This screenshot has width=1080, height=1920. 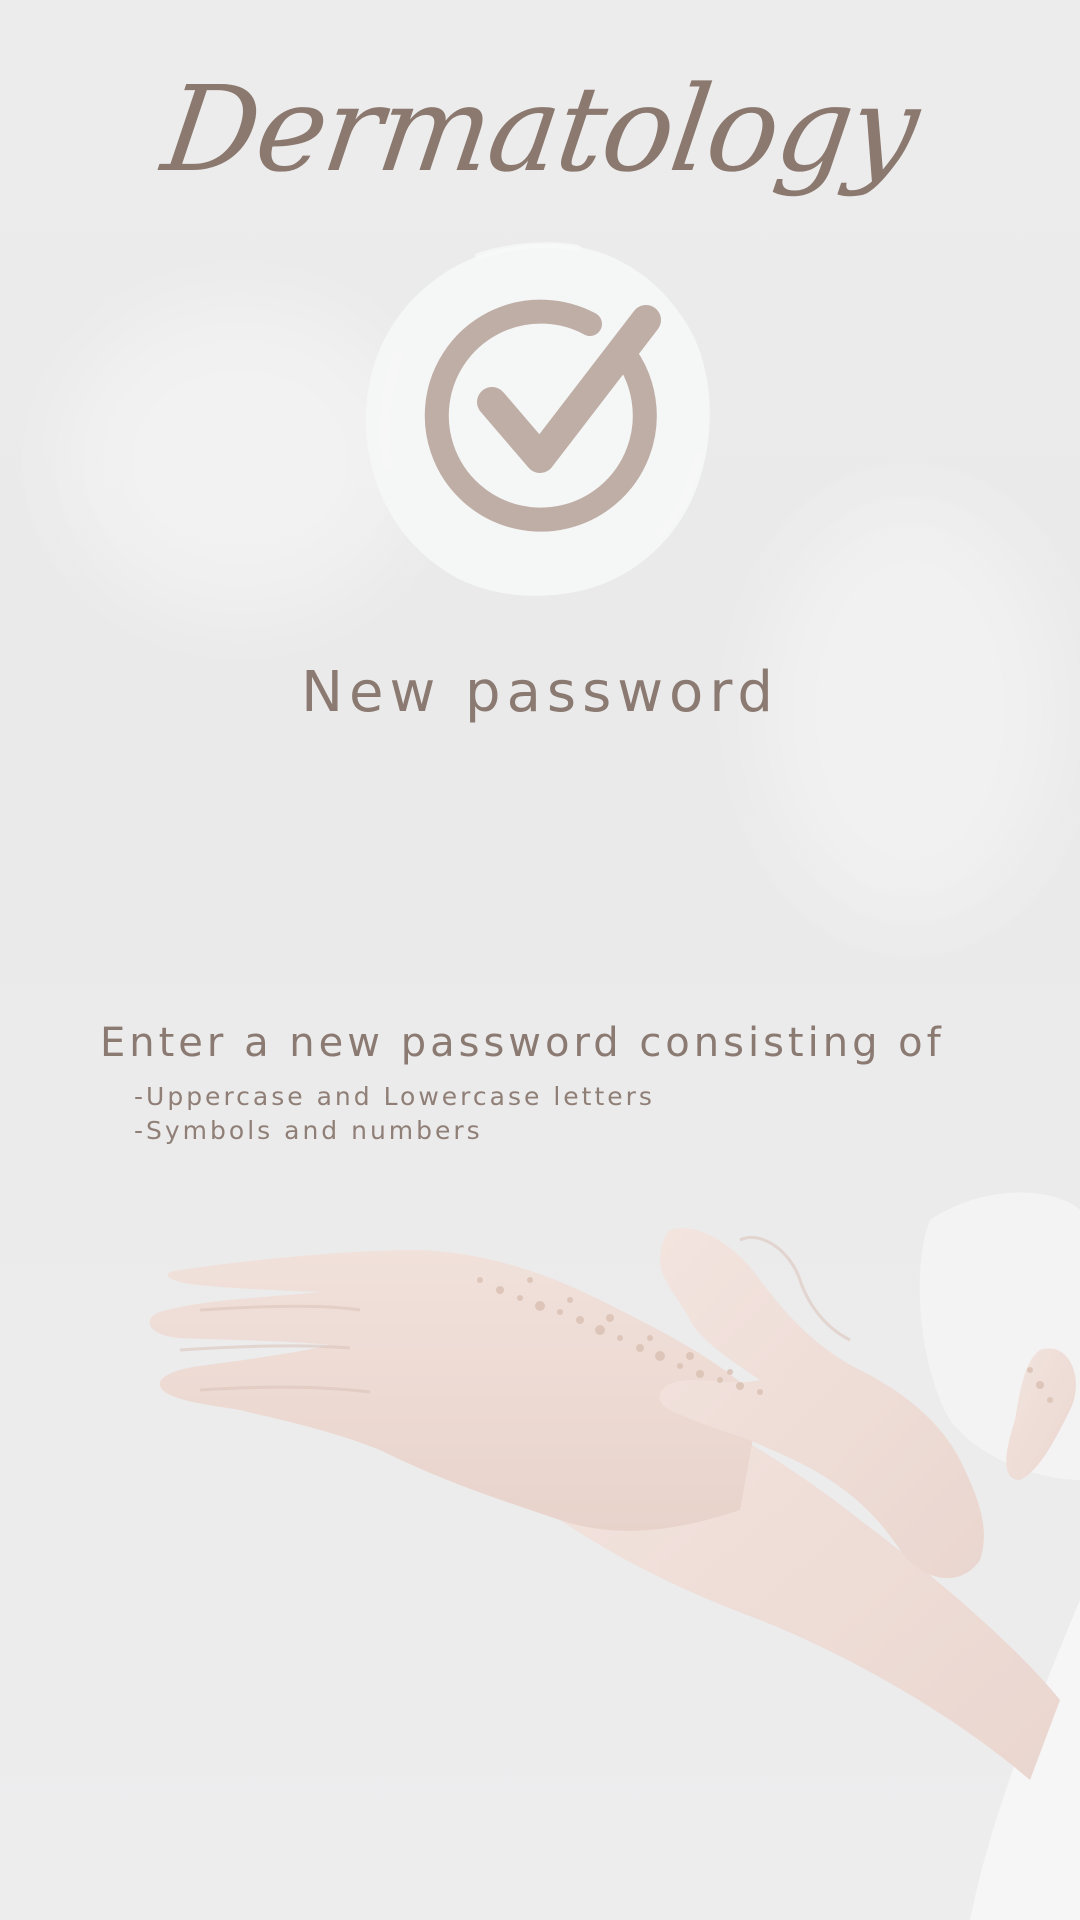 I want to click on page-title: New password, so click(x=540, y=692).